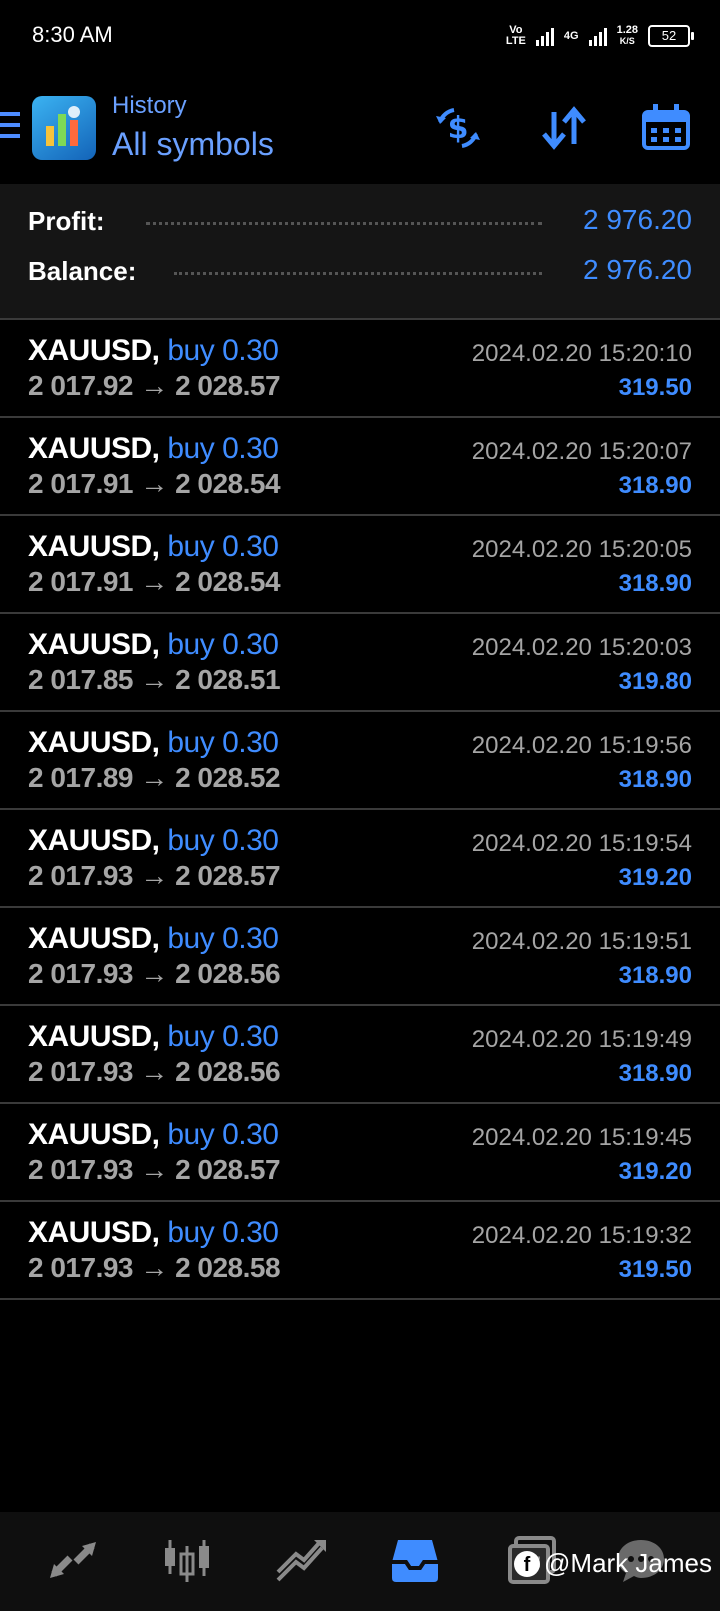  I want to click on quotes-icon, so click(73, 1561).